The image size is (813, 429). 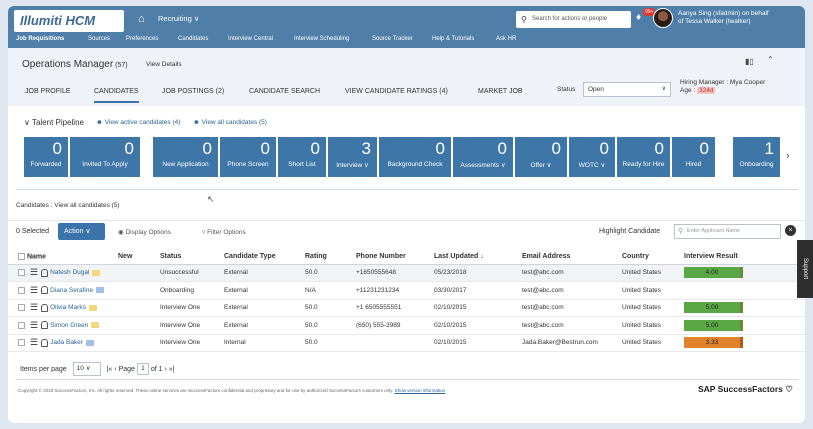 What do you see at coordinates (141, 19) in the screenshot?
I see `home-icon: ⌂` at bounding box center [141, 19].